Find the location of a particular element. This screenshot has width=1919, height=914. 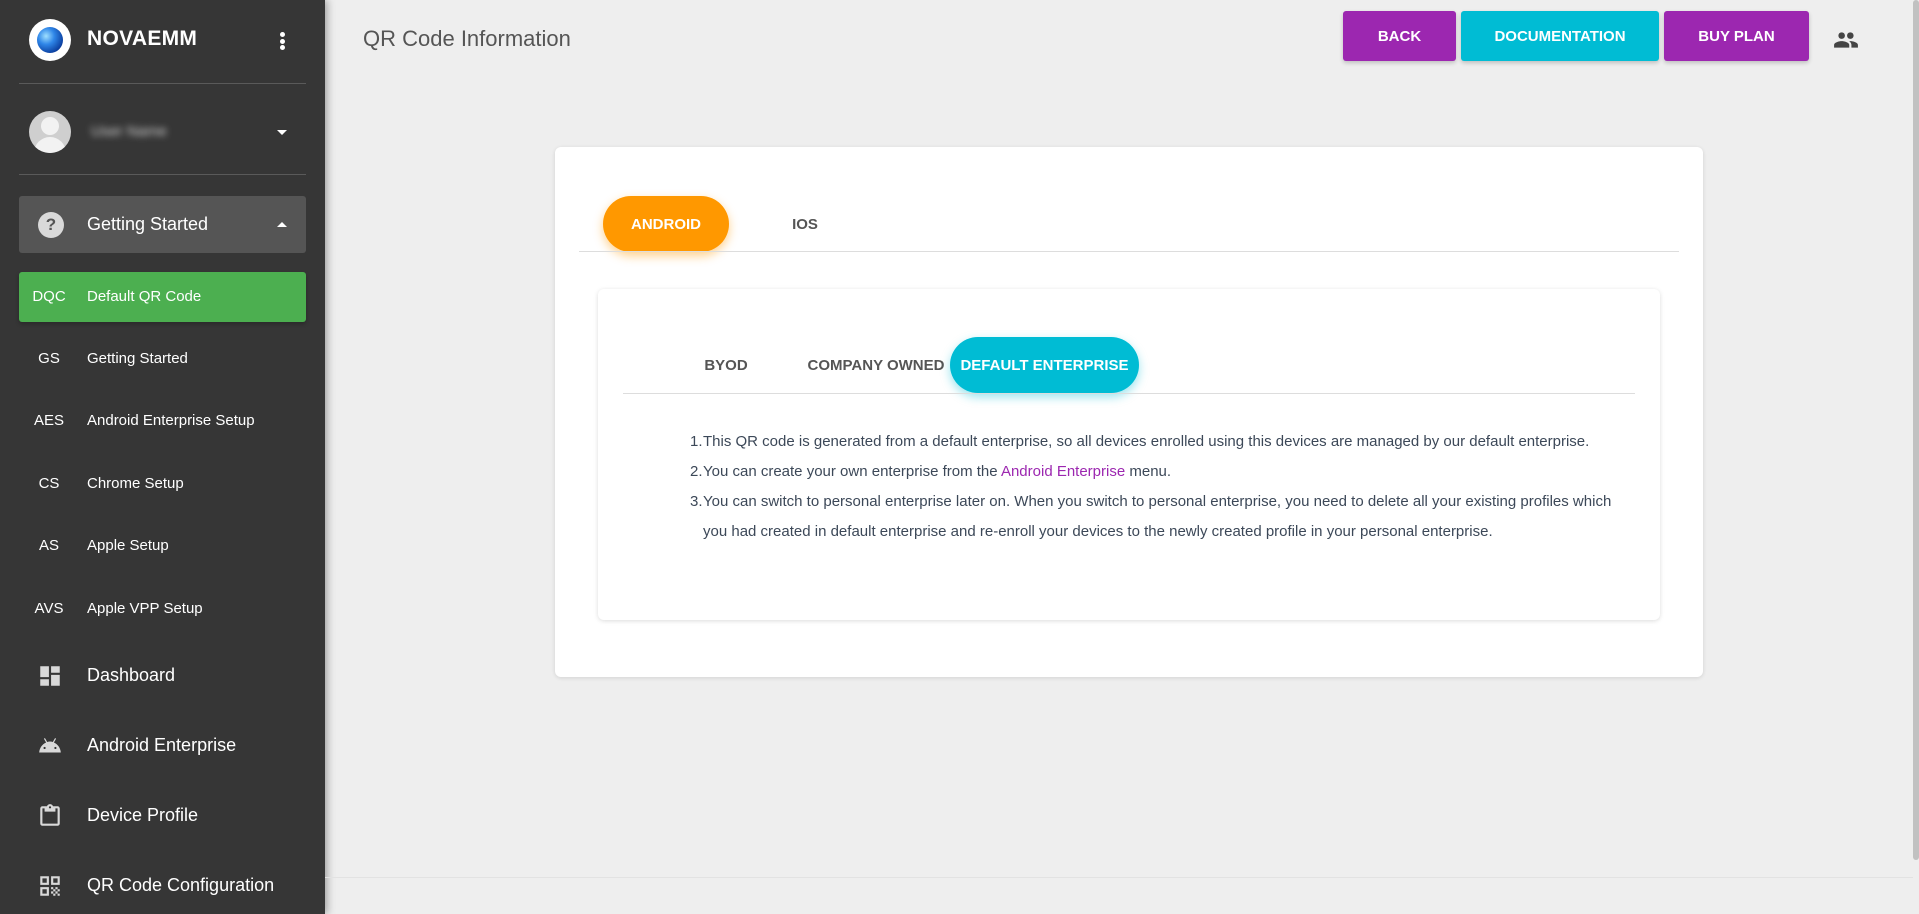

item-label: Apple Setup is located at coordinates (128, 545).